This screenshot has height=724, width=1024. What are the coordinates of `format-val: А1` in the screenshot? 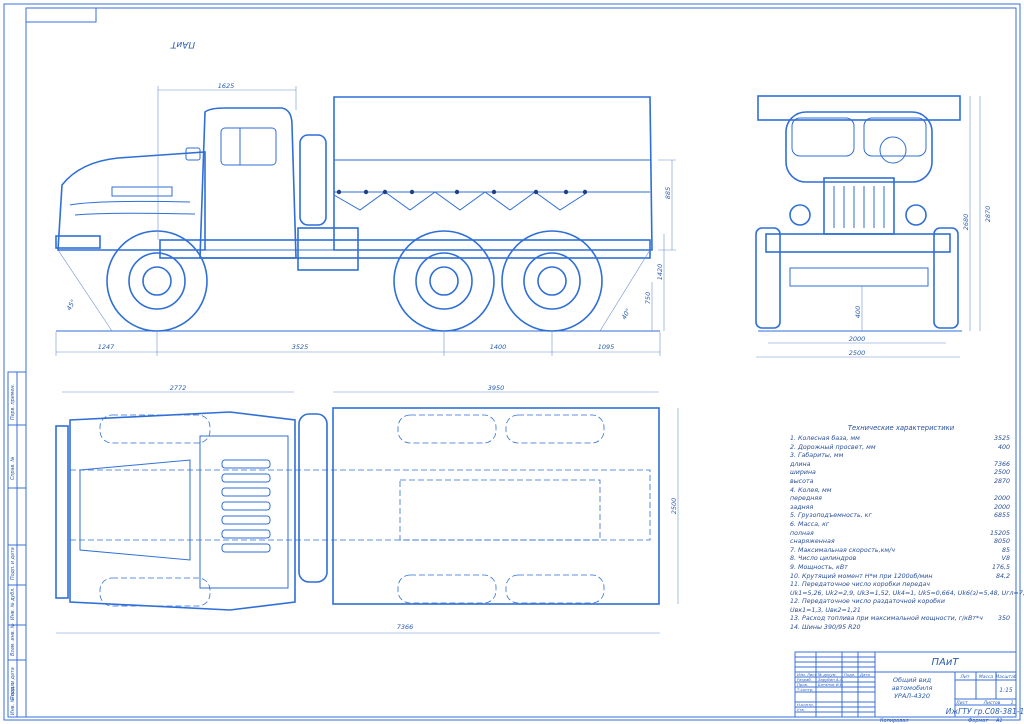 It's located at (999, 721).